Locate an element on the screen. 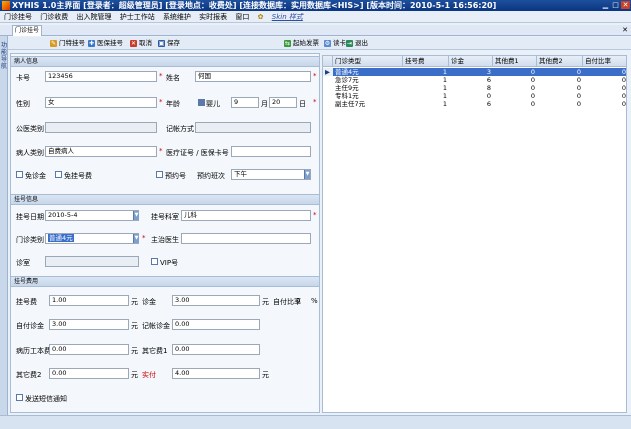  insurance-register-label: 医保挂号 is located at coordinates (110, 43).